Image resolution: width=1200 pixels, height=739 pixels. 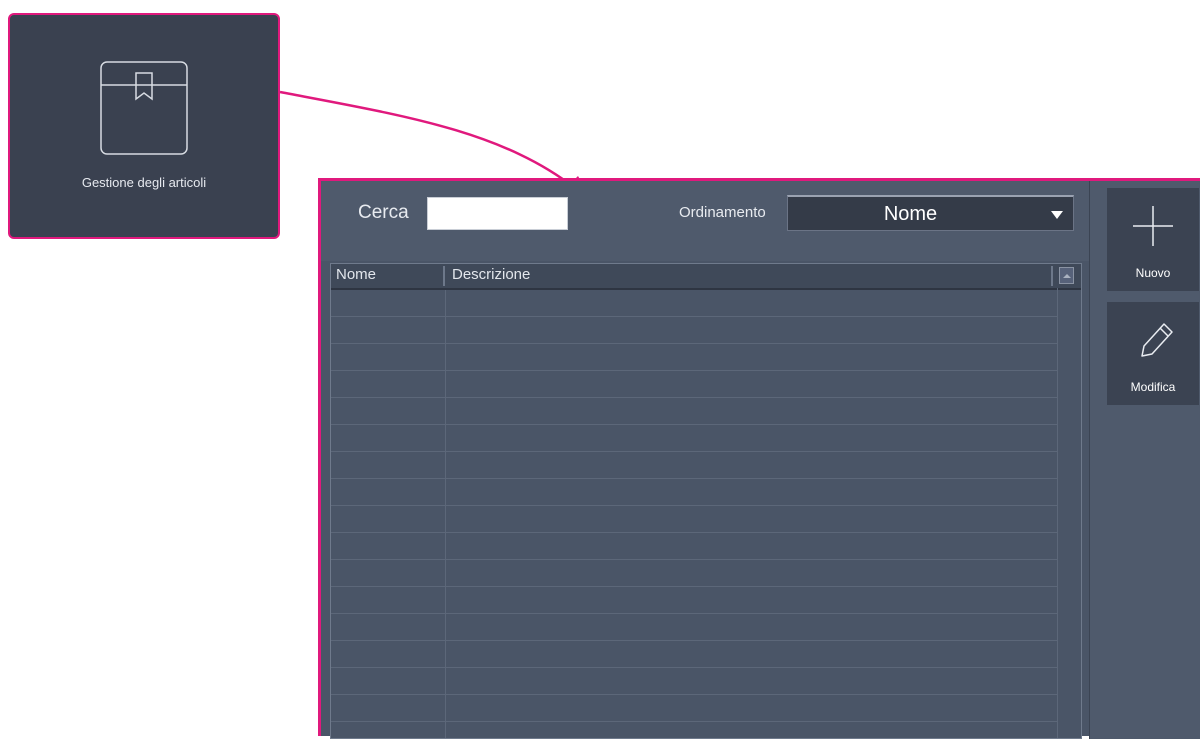 I want to click on new-button: Nuovo, so click(x=1153, y=239).